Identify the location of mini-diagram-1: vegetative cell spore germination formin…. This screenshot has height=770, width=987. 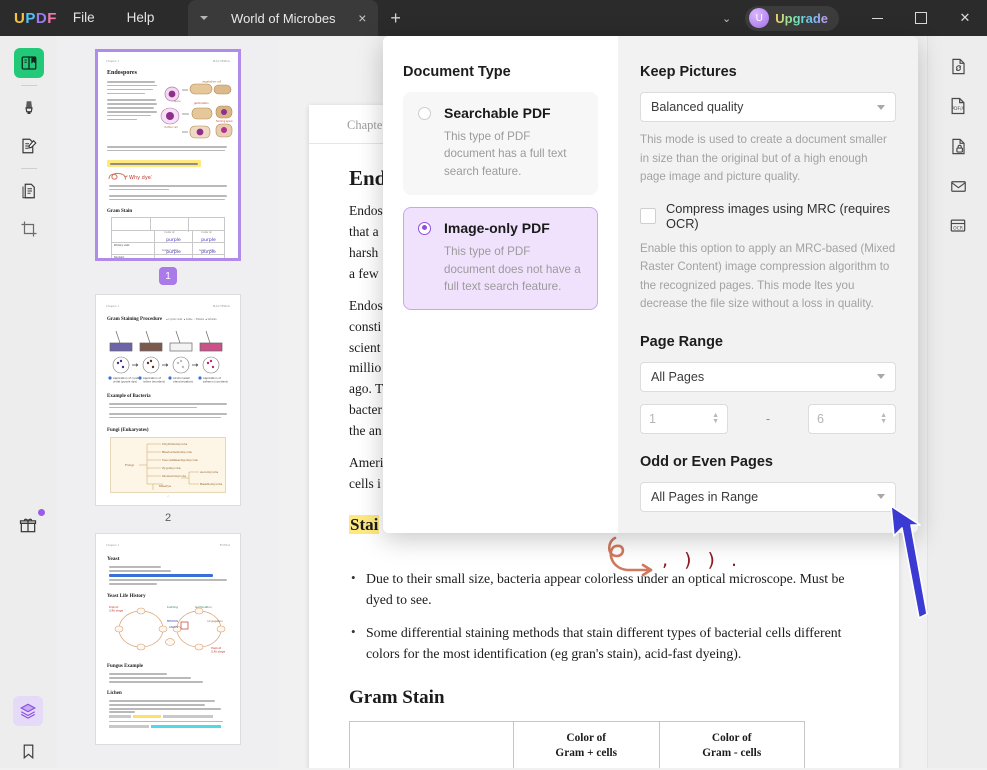
(196, 109).